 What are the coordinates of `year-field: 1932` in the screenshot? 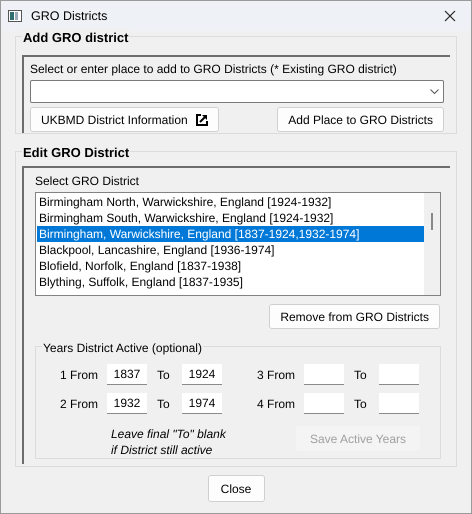 It's located at (127, 403).